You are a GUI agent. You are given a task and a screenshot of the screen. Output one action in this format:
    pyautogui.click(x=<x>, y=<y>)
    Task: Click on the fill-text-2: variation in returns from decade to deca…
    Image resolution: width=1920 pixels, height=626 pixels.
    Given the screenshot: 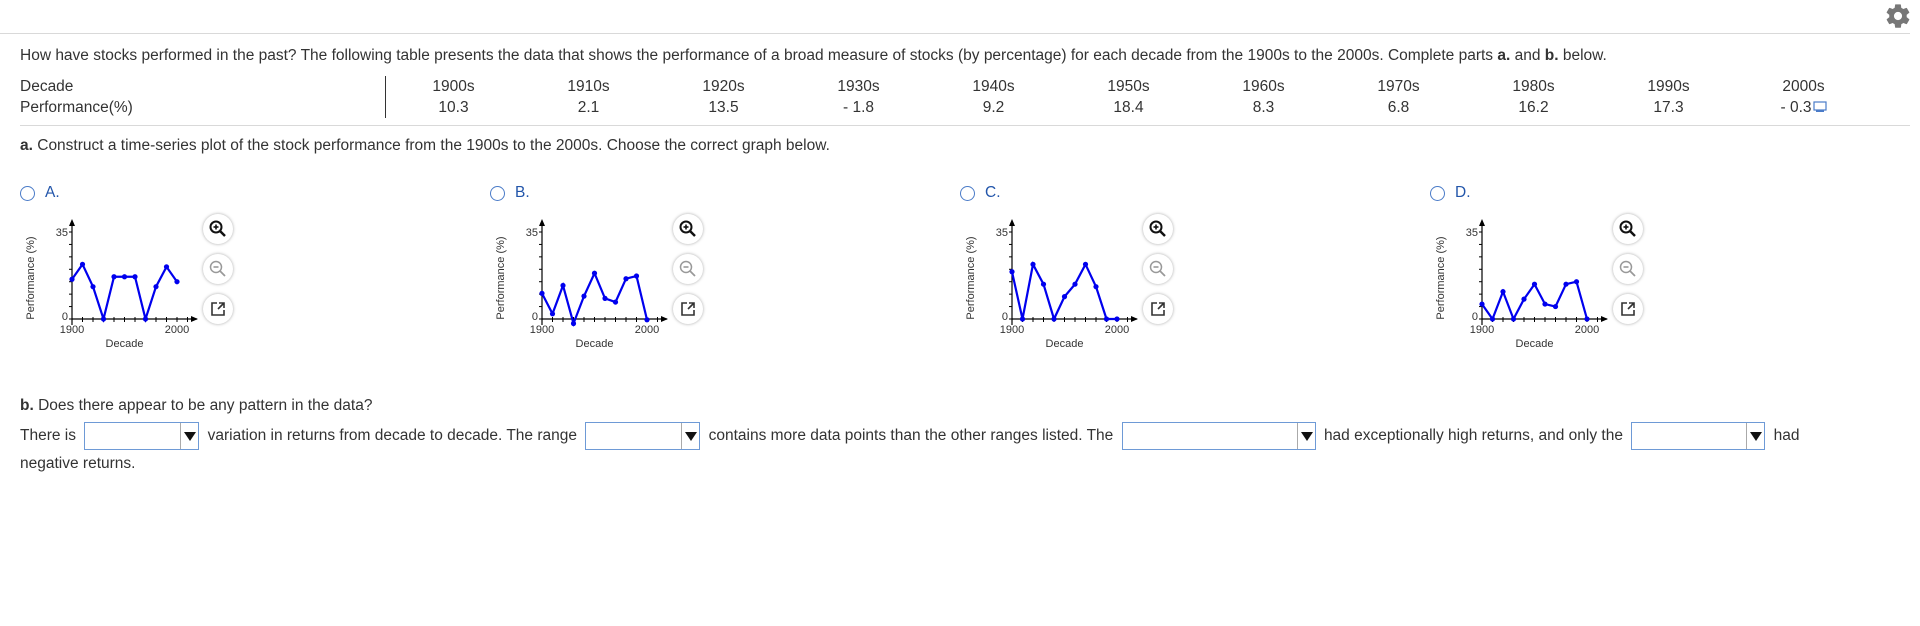 What is the action you would take?
    pyautogui.click(x=392, y=436)
    